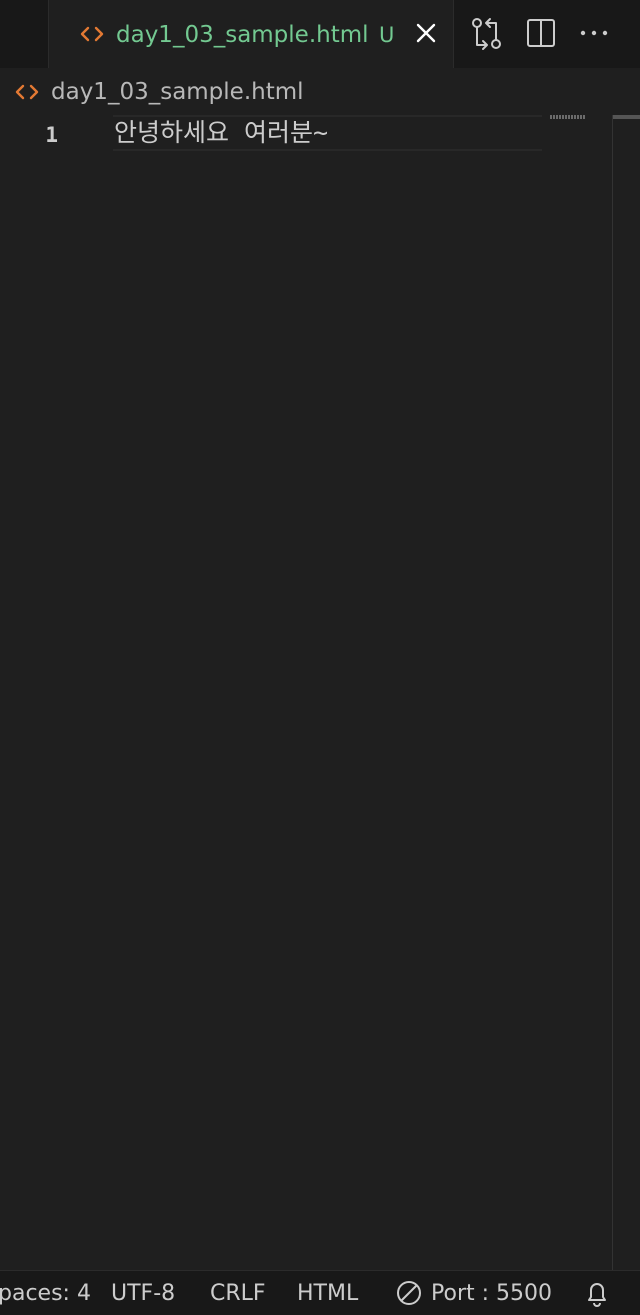  I want to click on editor-tab-bar: day1_03_sample.html U, so click(320, 34).